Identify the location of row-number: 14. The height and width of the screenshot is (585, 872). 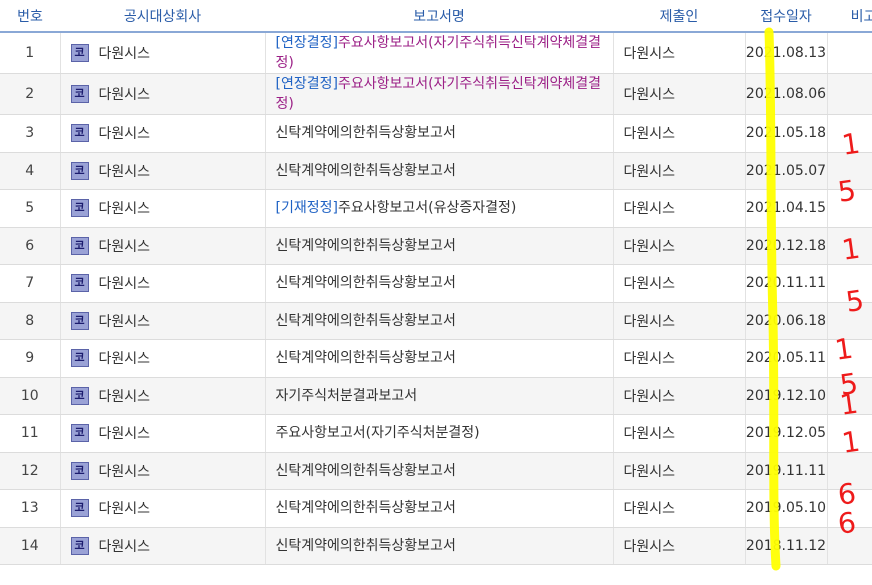
(30, 546).